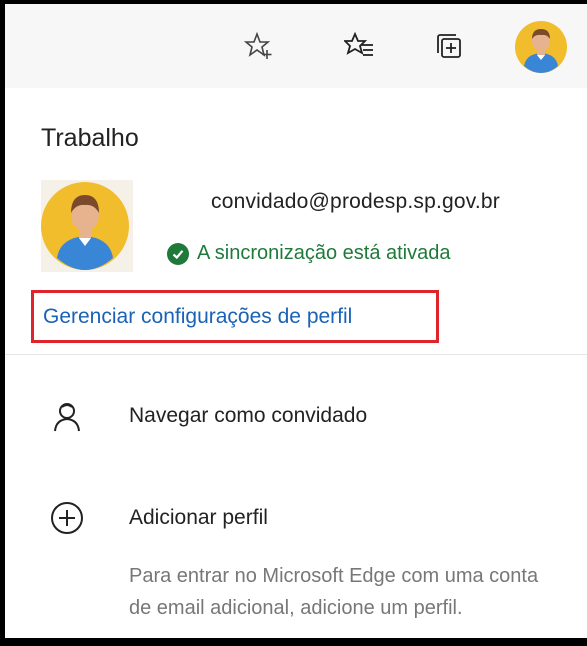  I want to click on collections-button, so click(449, 46).